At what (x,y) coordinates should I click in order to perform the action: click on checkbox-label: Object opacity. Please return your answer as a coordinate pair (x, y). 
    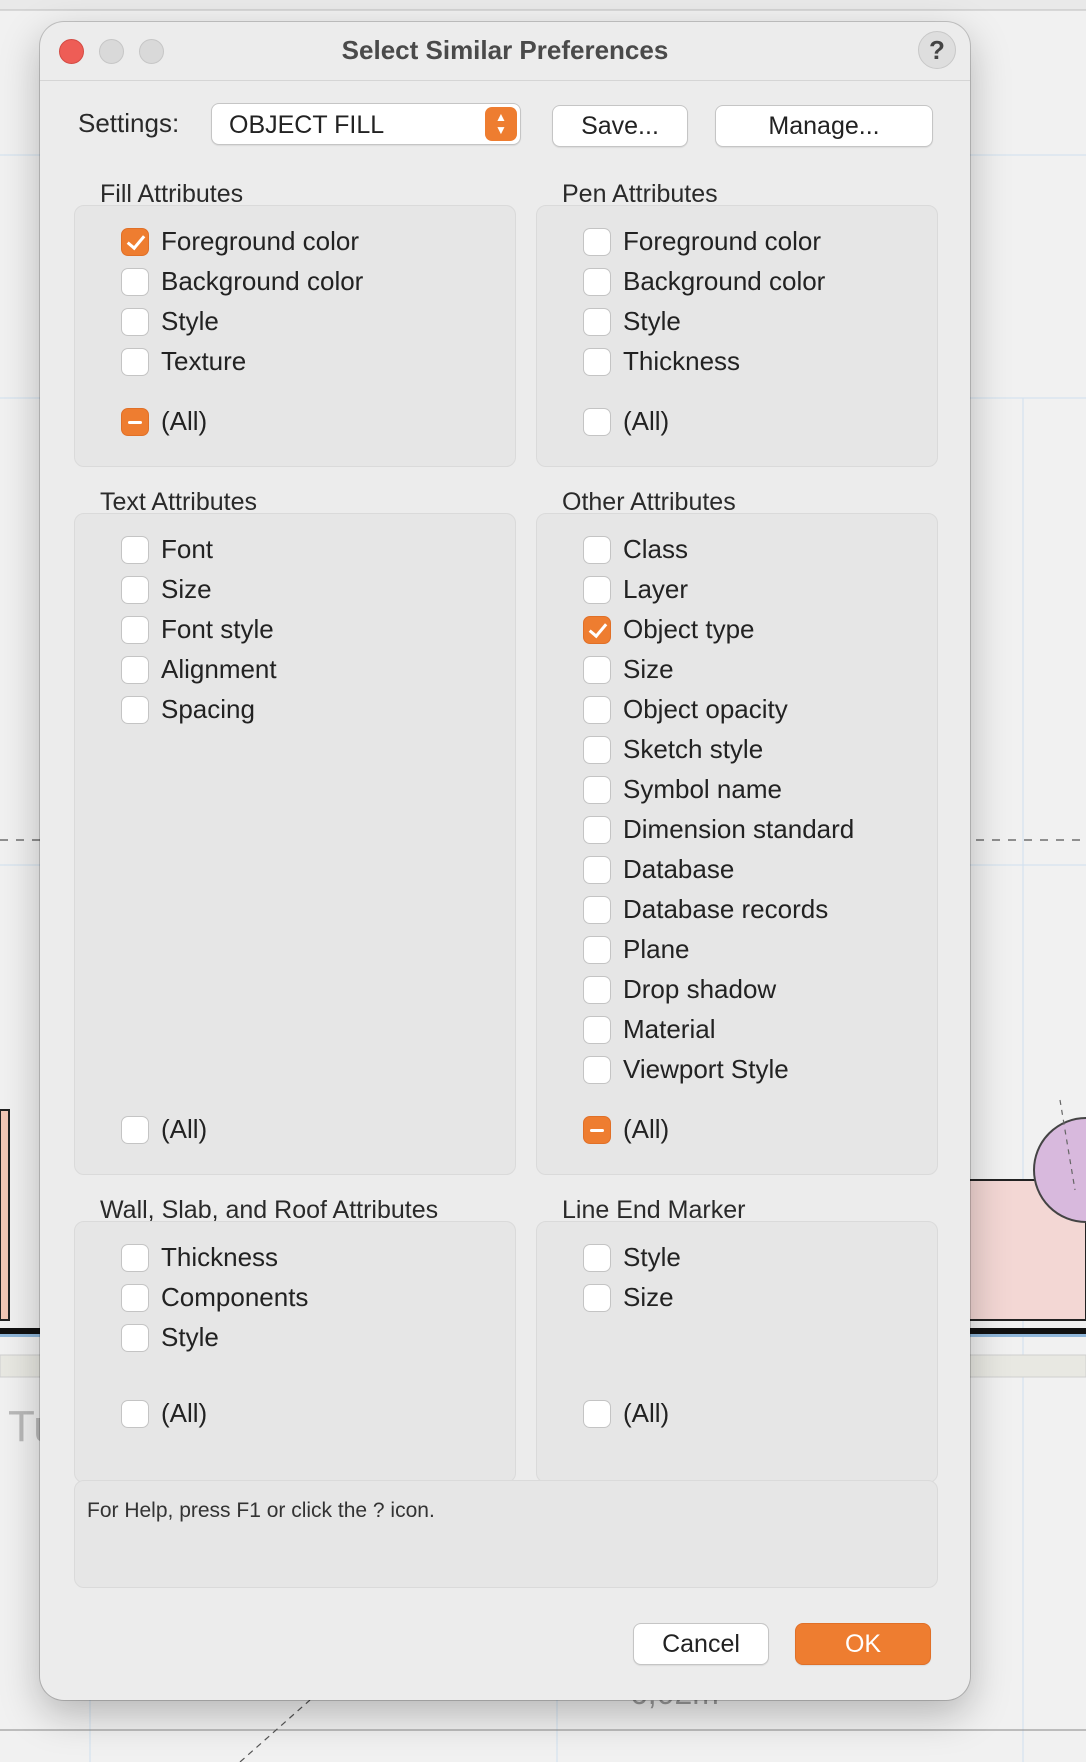
    Looking at the image, I should click on (705, 709).